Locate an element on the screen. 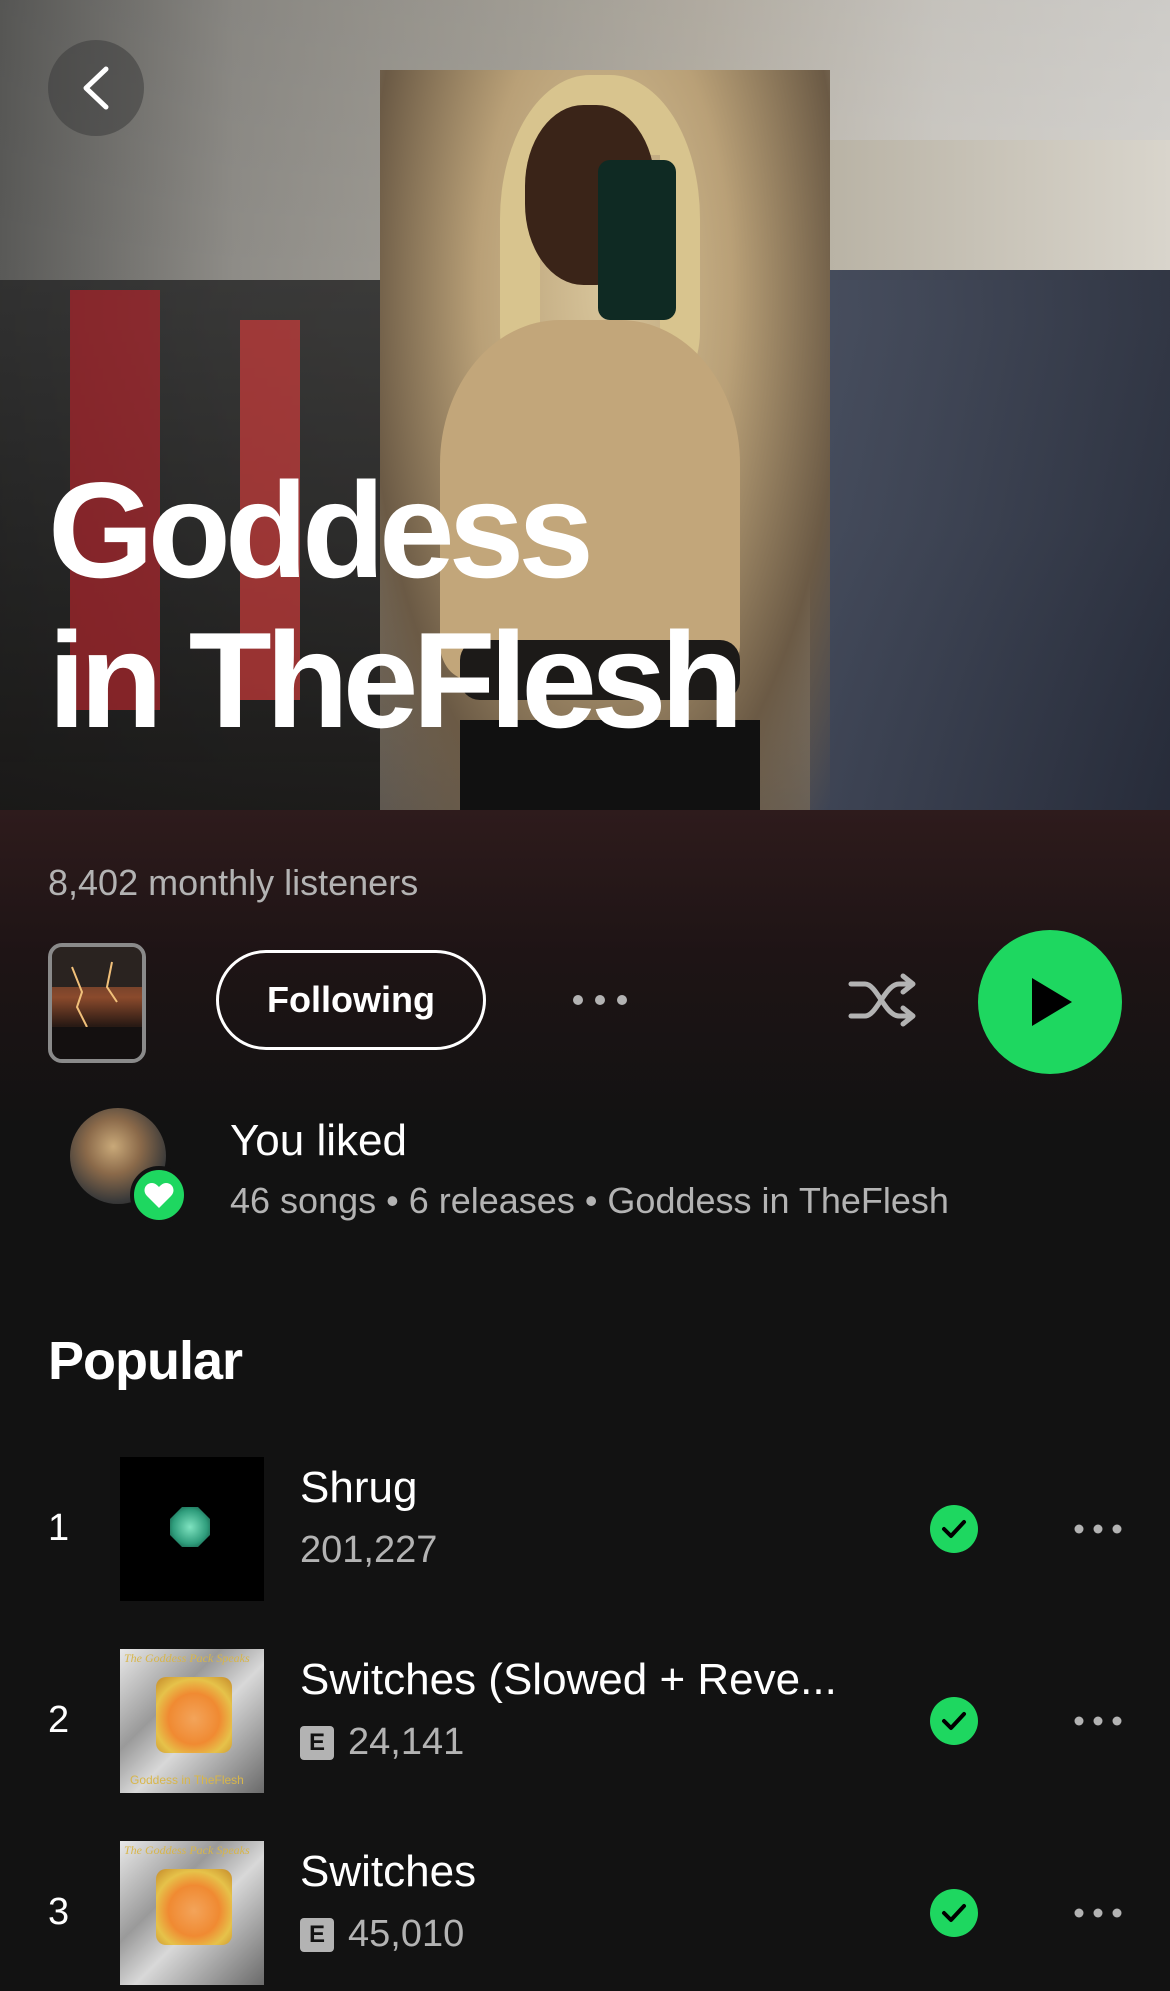 The width and height of the screenshot is (1170, 1991). chevron-left-icon is located at coordinates (96, 88).